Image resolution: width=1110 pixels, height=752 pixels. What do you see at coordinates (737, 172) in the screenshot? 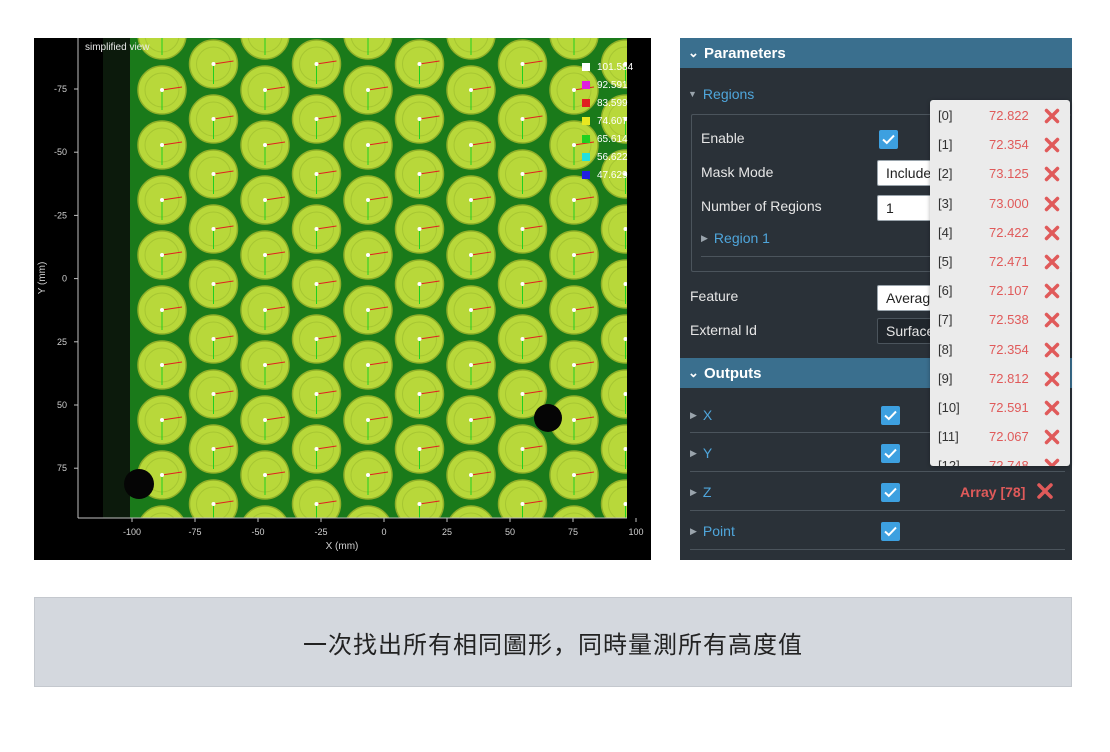
I see `mask-mode-label: Mask Mode` at bounding box center [737, 172].